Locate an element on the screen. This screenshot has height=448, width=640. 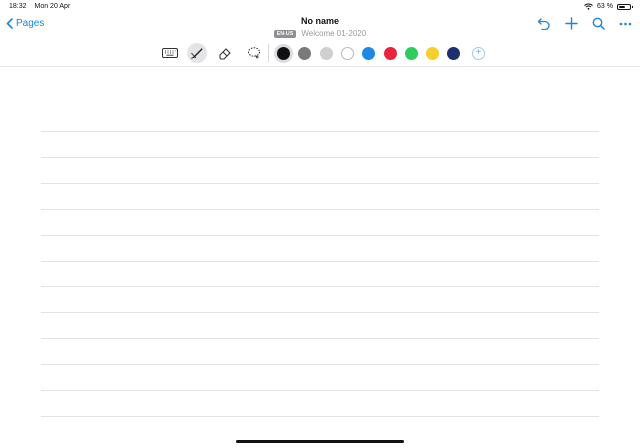
wifi-icon is located at coordinates (588, 6).